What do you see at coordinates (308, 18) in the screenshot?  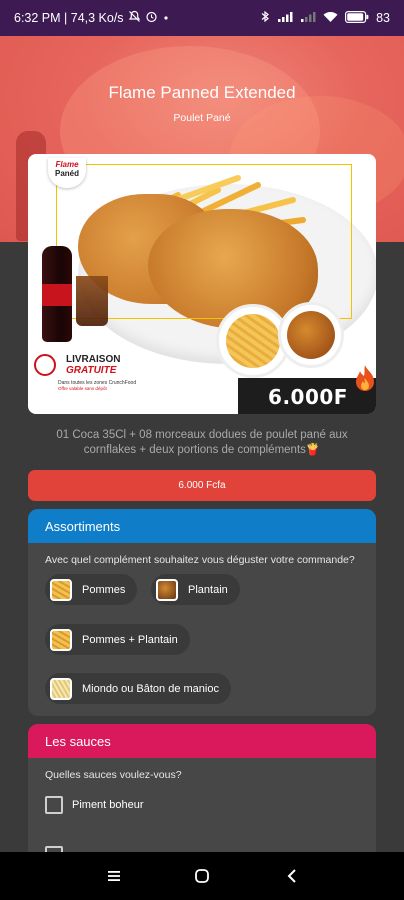 I see `signal-weak-icon` at bounding box center [308, 18].